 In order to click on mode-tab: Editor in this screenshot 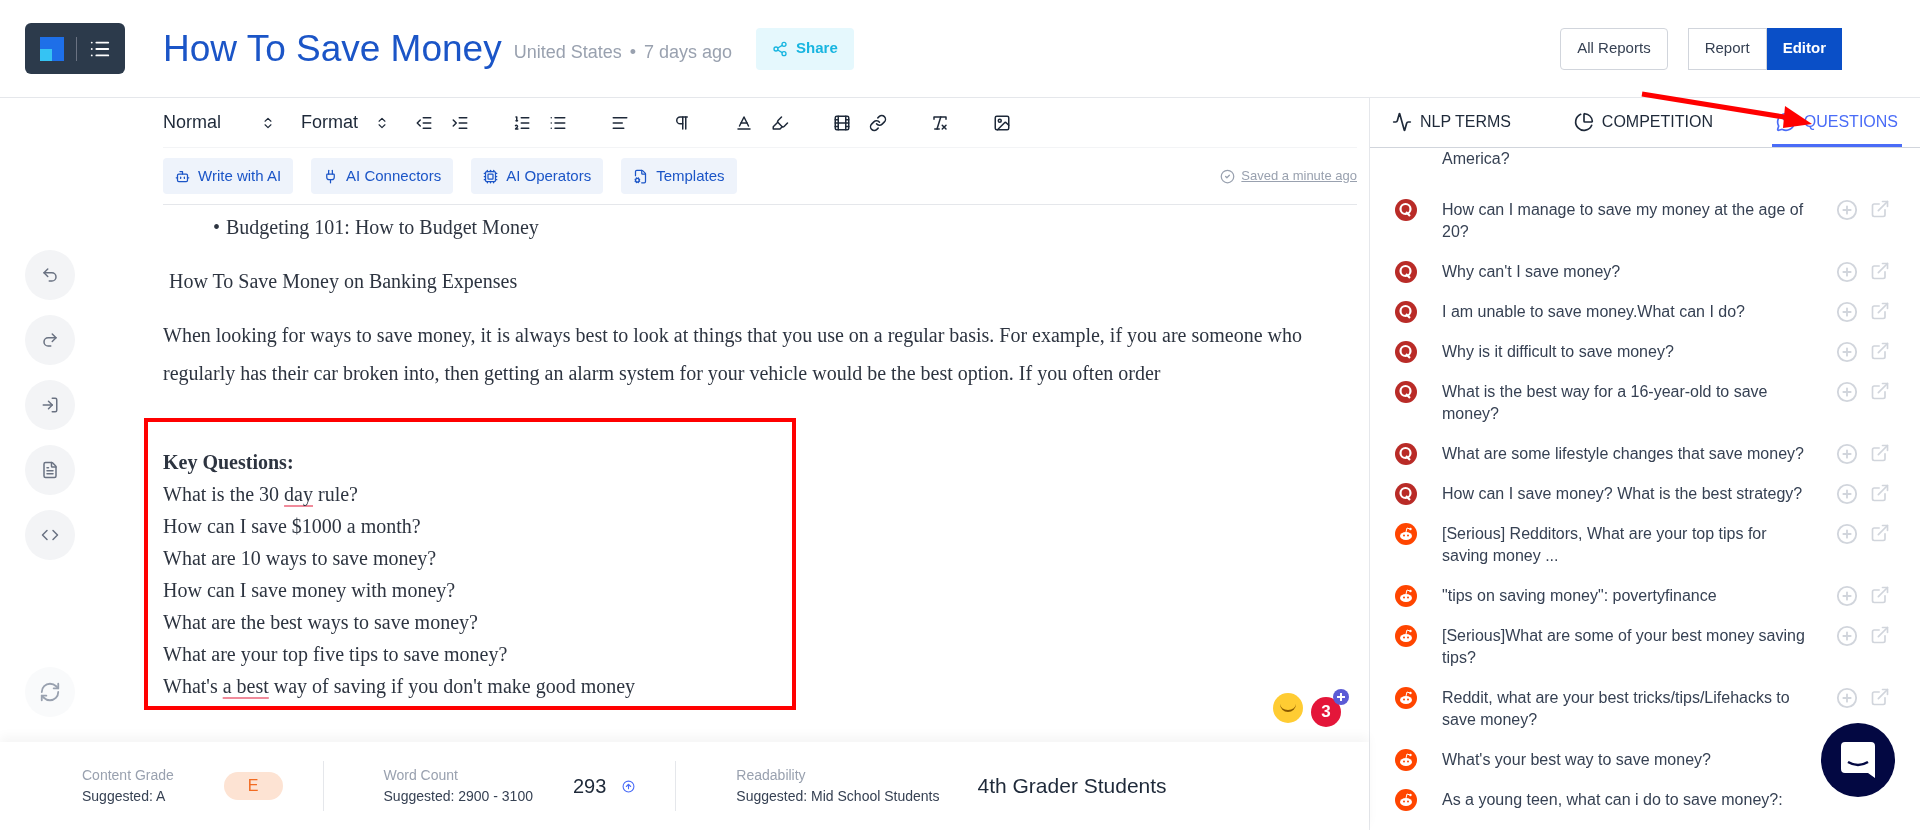, I will do `click(1804, 48)`.